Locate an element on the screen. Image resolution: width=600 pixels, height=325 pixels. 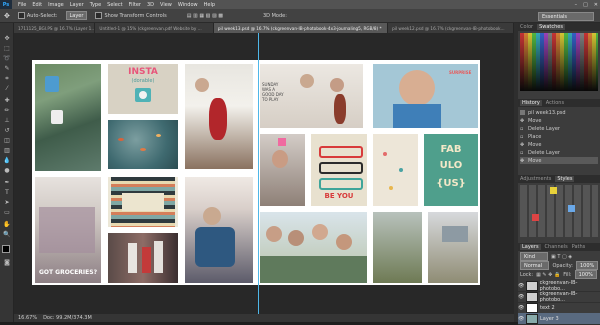
marquee-tool-icon: ⬚ is located at coordinates (7, 48).